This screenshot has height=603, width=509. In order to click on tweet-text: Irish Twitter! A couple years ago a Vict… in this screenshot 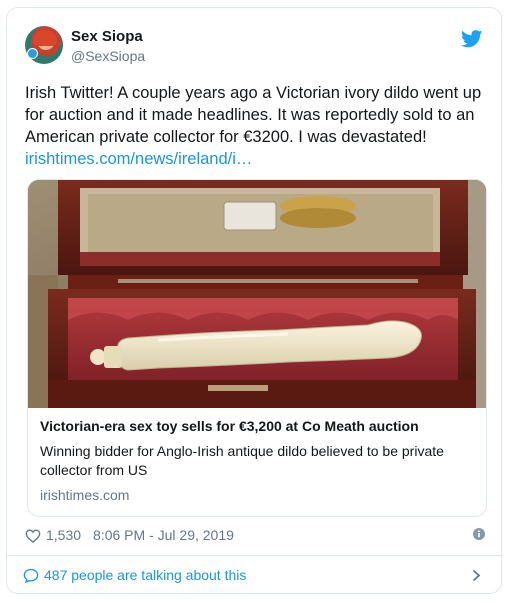, I will do `click(257, 126)`.